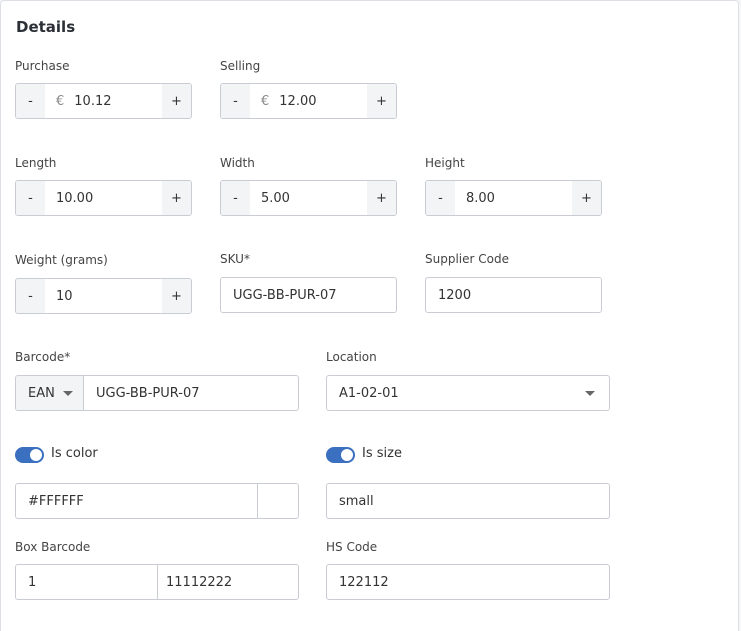 Image resolution: width=741 pixels, height=631 pixels. What do you see at coordinates (235, 198) in the screenshot?
I see `width-decrement-button: -` at bounding box center [235, 198].